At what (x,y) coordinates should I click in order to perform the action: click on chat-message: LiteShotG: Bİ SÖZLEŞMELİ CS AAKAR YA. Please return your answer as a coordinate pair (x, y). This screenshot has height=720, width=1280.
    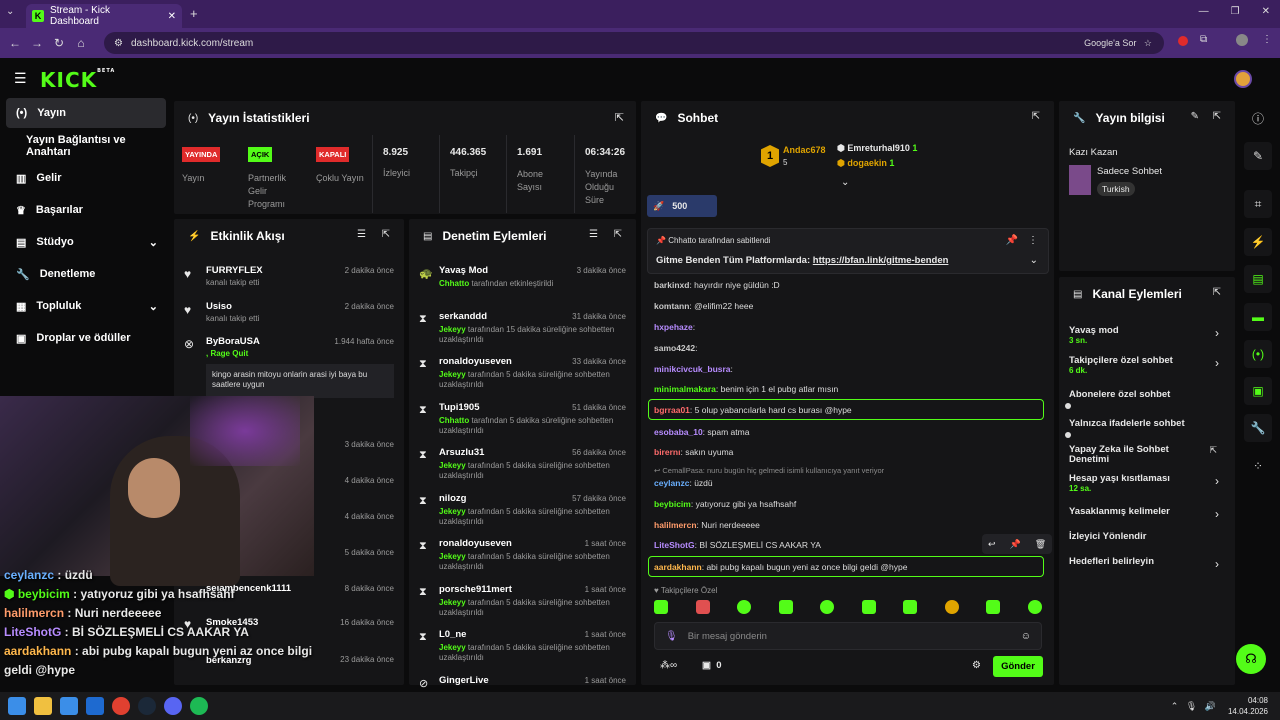
    Looking at the image, I should click on (737, 545).